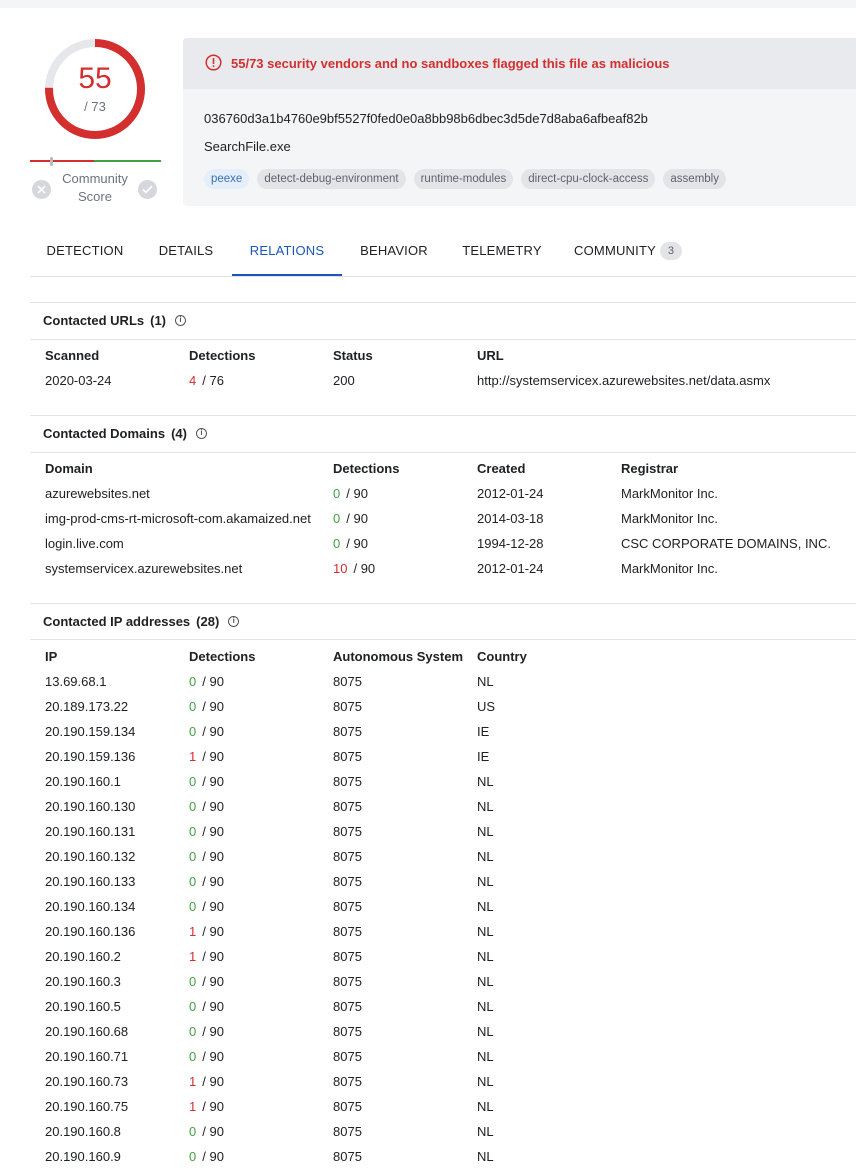 Image resolution: width=856 pixels, height=1176 pixels. Describe the element at coordinates (90, 806) in the screenshot. I see `ip-cell: 20.190.160.130` at that location.